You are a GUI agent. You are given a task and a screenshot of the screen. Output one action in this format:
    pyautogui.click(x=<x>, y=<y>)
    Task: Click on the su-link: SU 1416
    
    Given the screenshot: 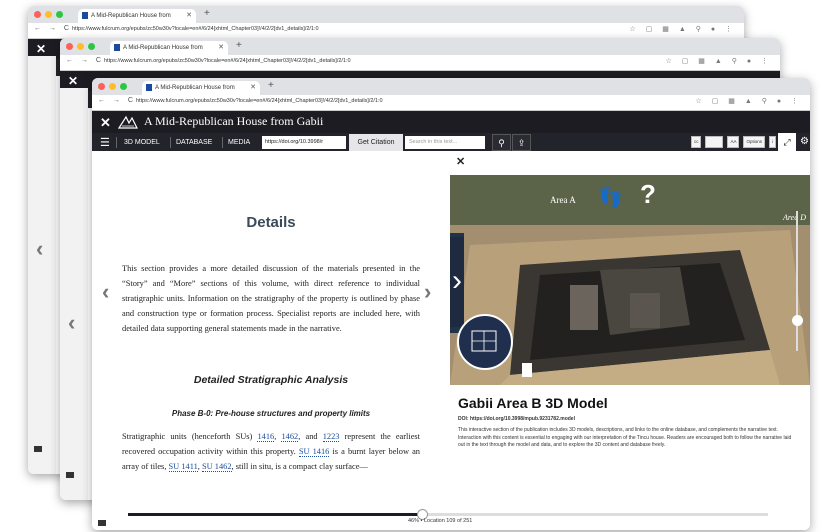 What is the action you would take?
    pyautogui.click(x=314, y=452)
    